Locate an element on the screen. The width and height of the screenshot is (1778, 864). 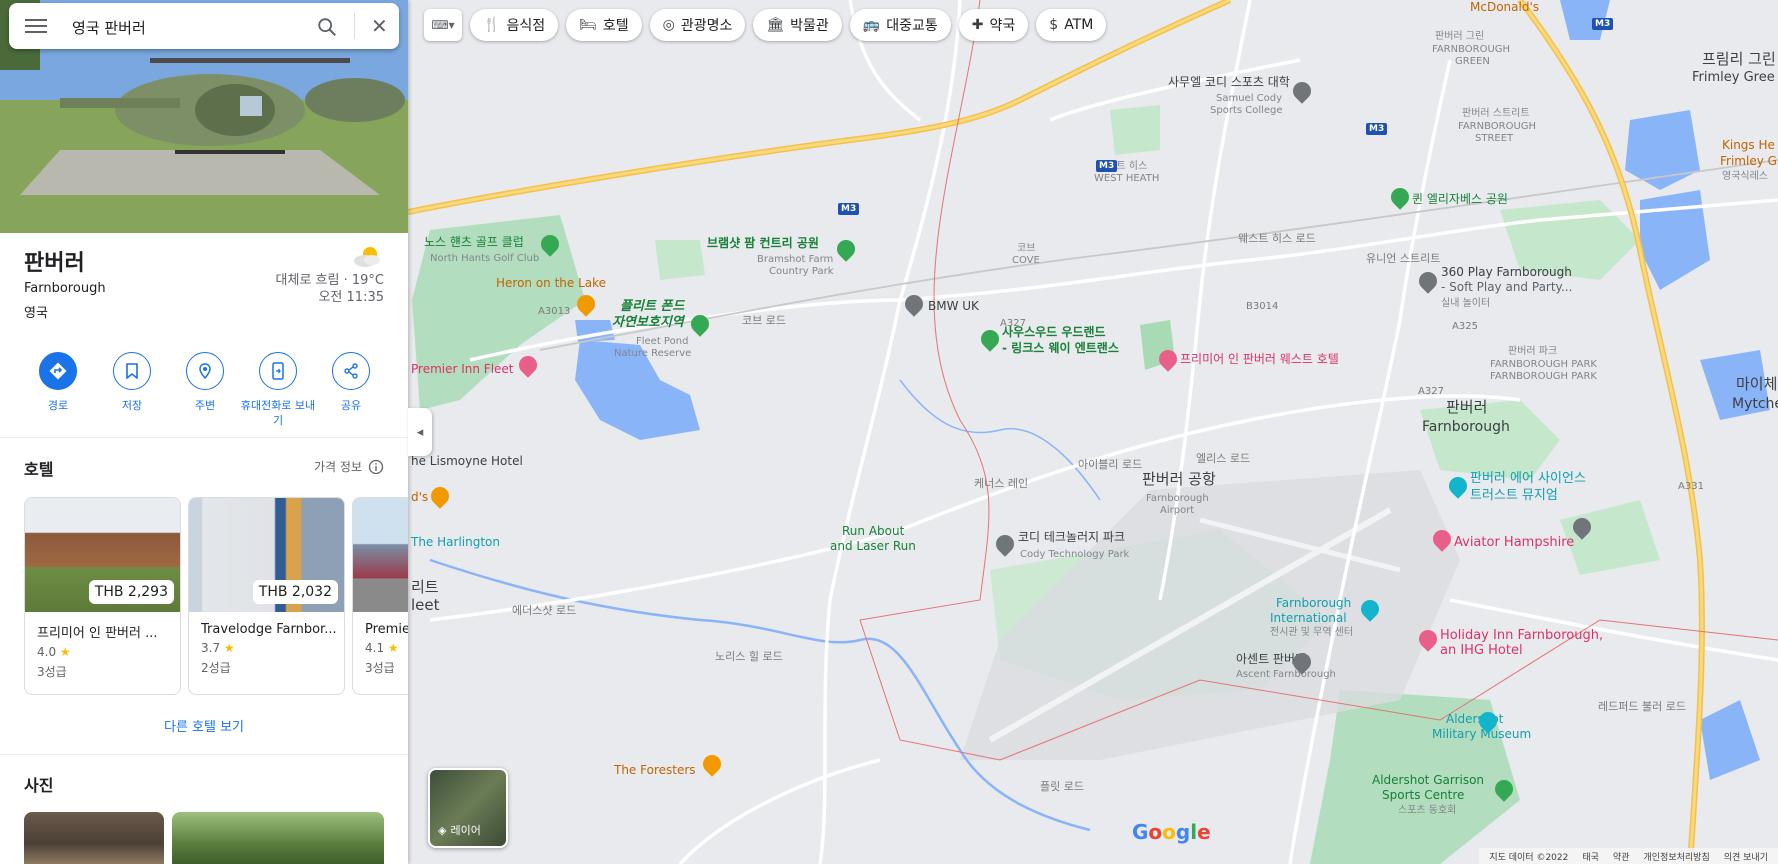
poi-label: Holiday Inn Farnborough, is located at coordinates (1521, 636).